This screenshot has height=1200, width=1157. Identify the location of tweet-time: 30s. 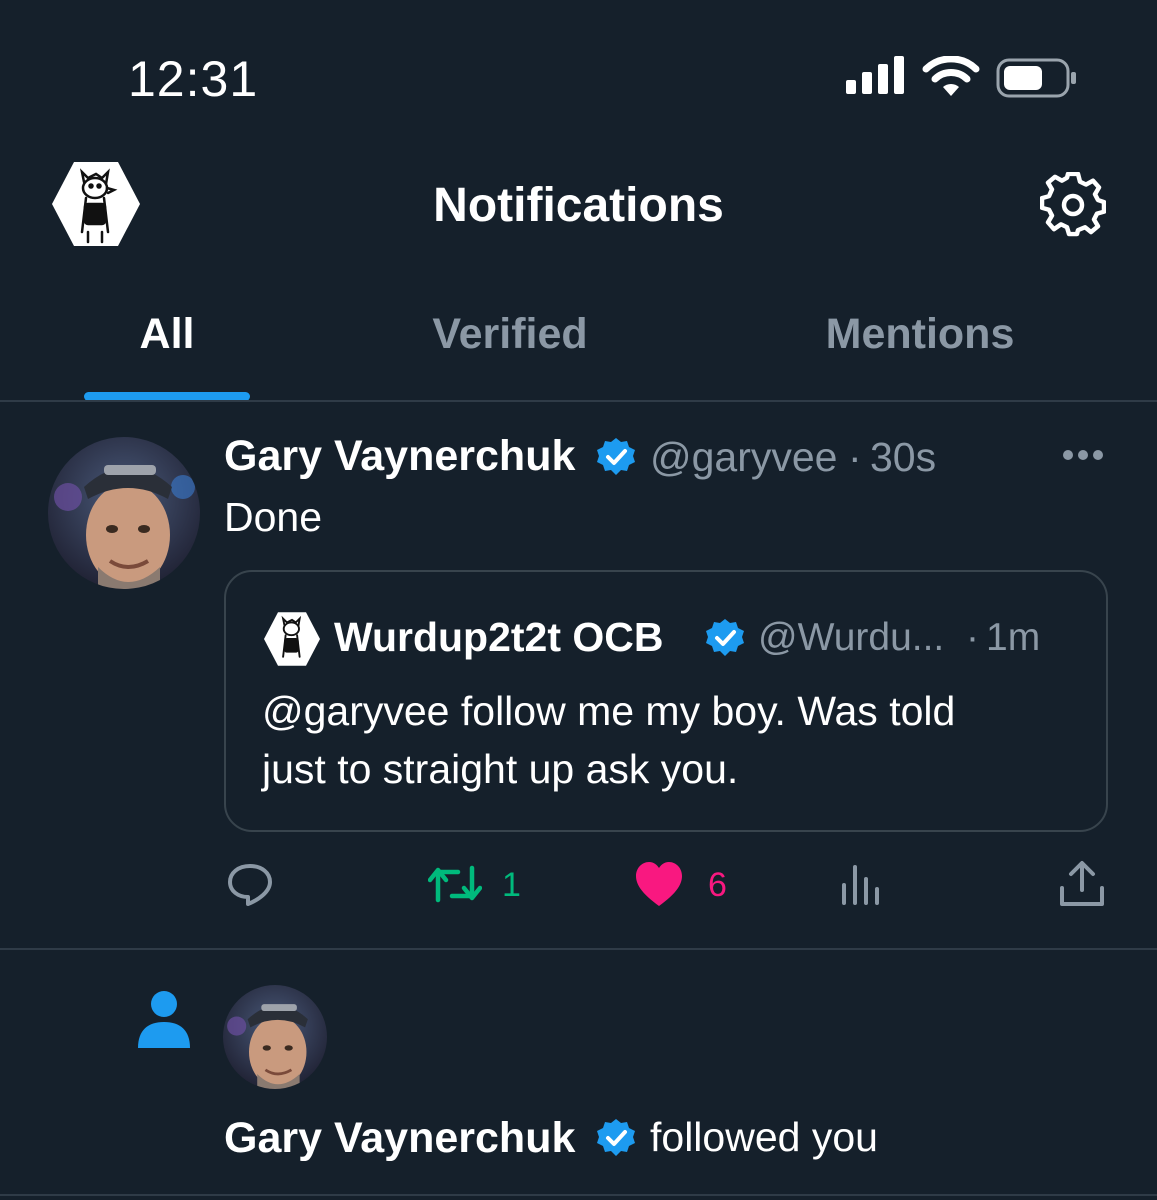
(903, 457).